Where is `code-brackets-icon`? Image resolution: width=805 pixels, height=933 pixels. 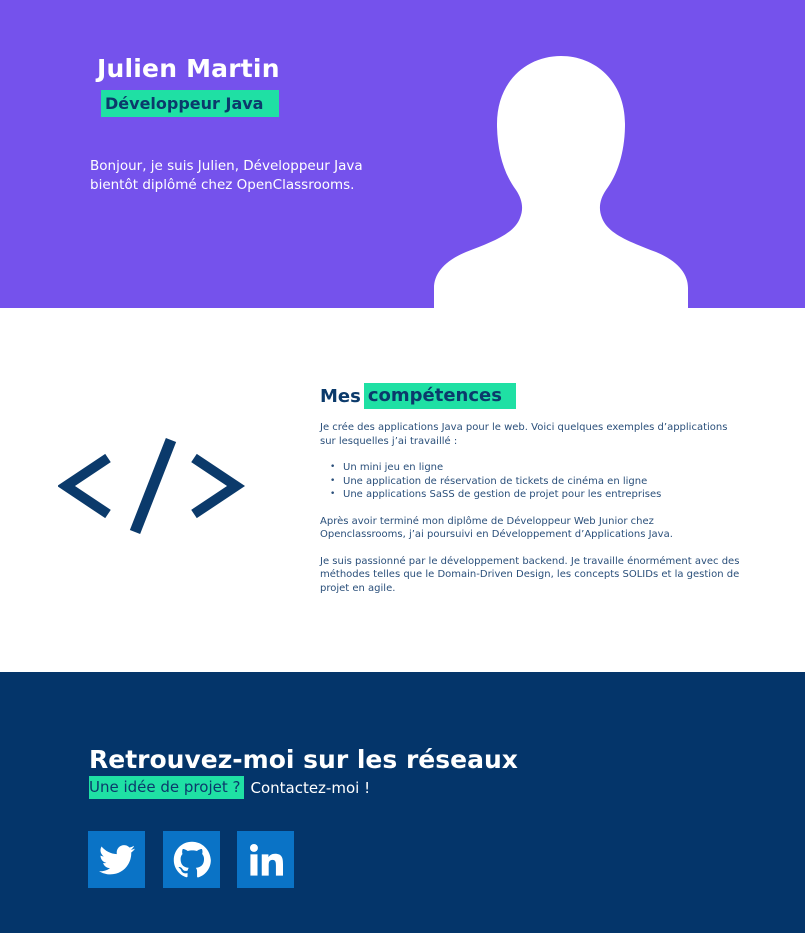 code-brackets-icon is located at coordinates (152, 486).